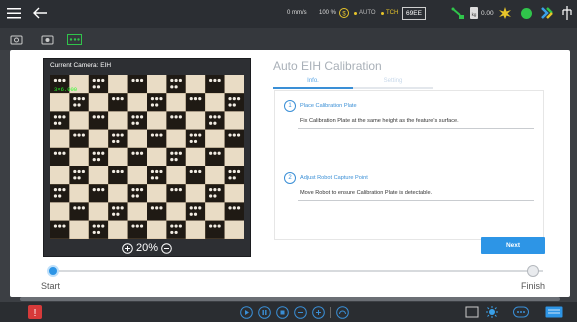 Image resolution: width=577 pixels, height=322 pixels. What do you see at coordinates (355, 13) in the screenshot?
I see `auto-indicator-dot` at bounding box center [355, 13].